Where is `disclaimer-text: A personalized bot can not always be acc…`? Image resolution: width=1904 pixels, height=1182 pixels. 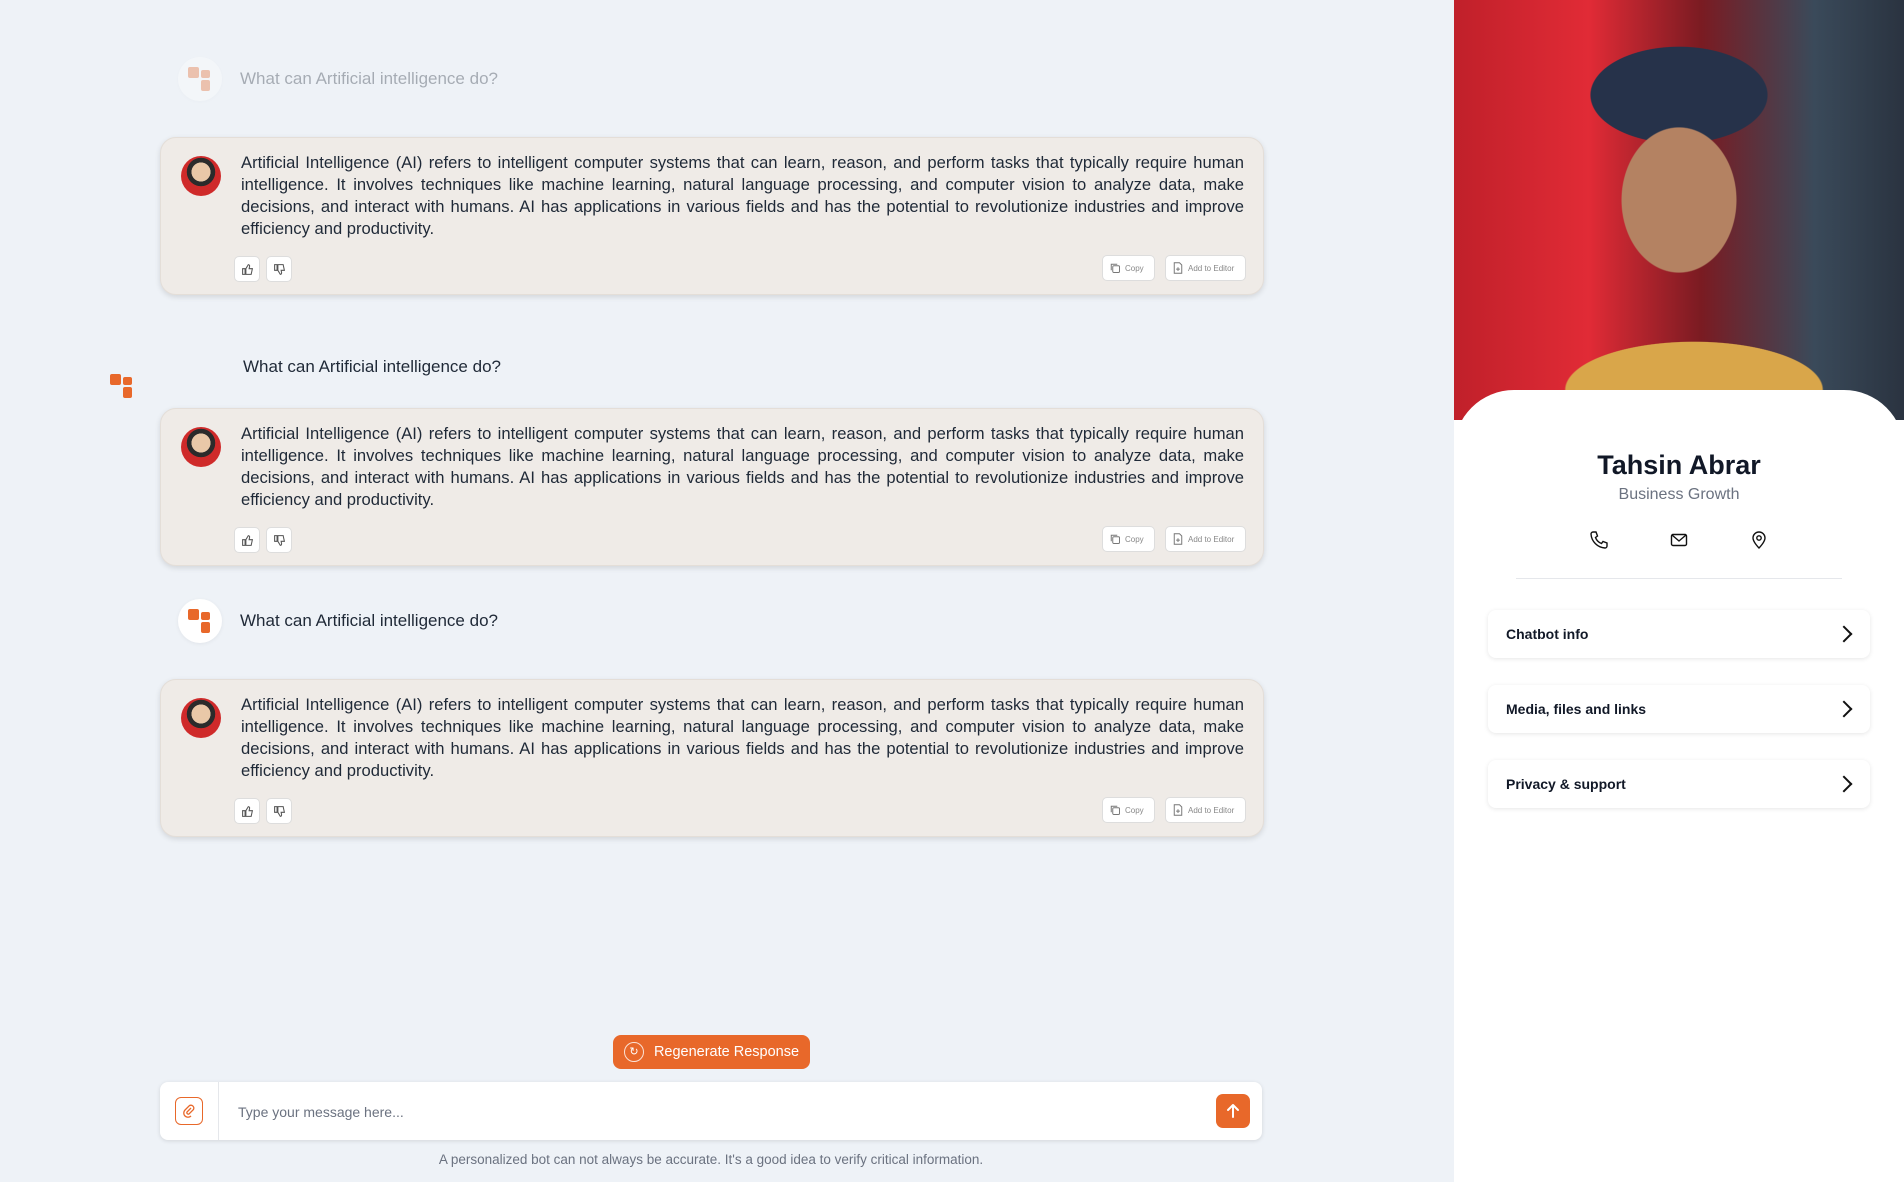
disclaimer-text: A personalized bot can not always be acc… is located at coordinates (711, 1159).